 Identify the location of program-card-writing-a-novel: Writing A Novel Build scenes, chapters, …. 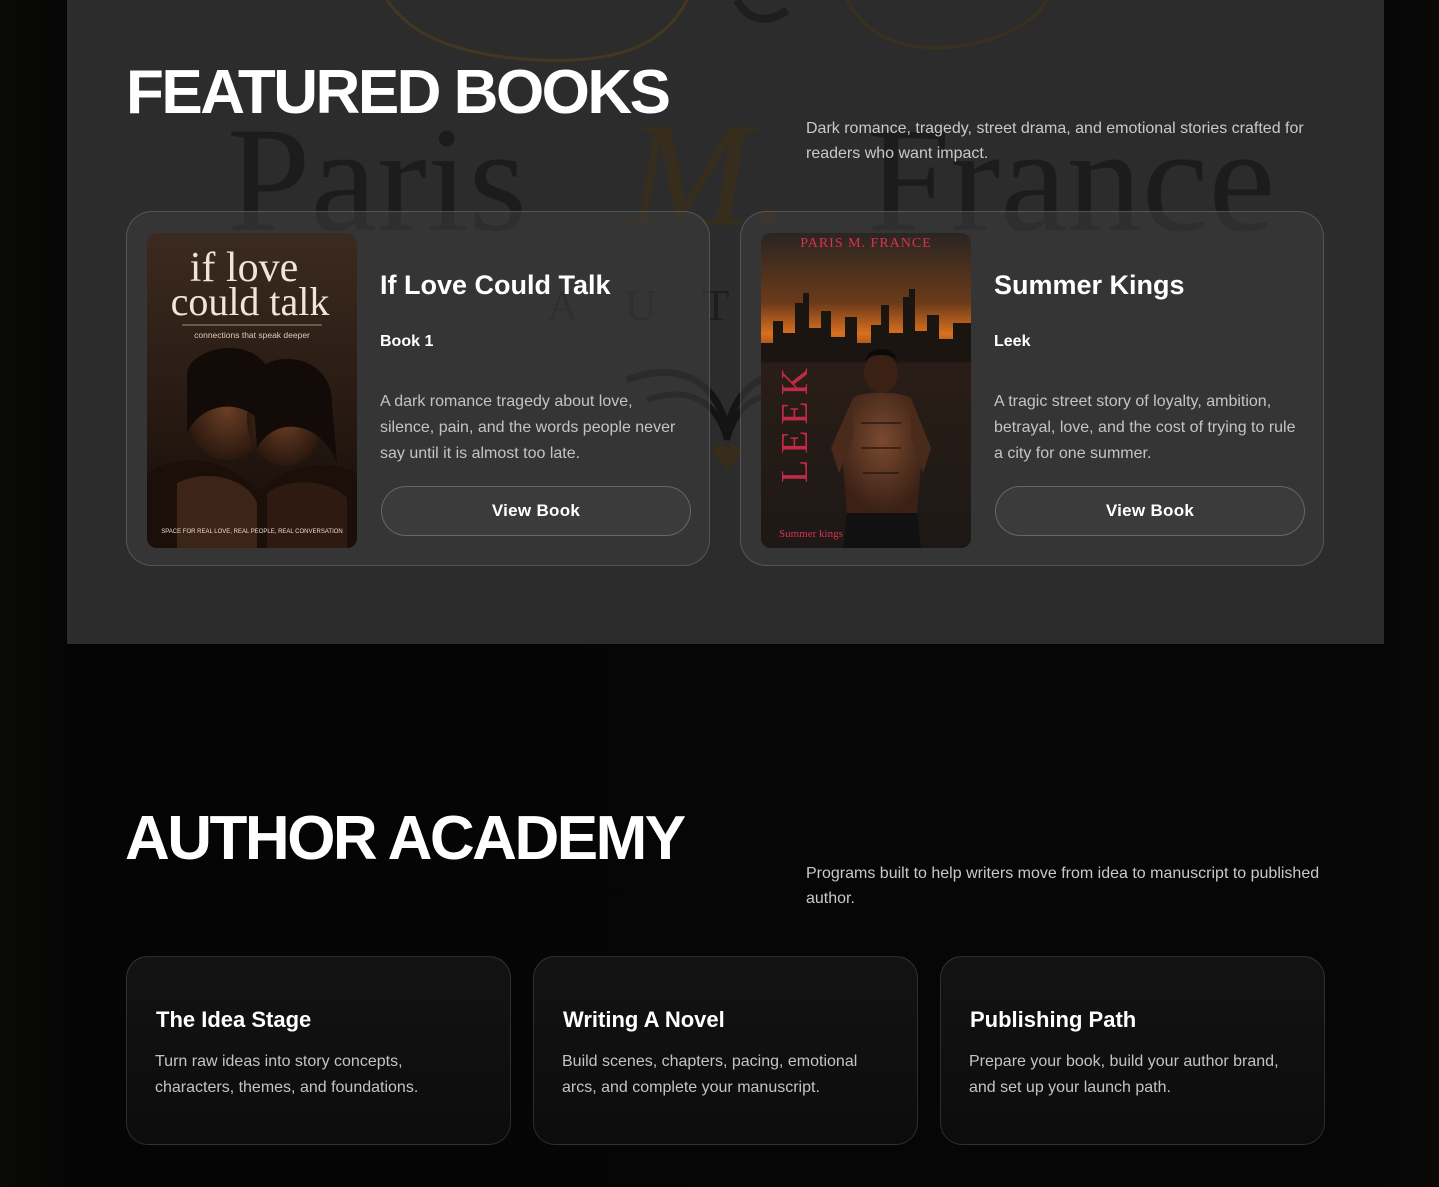
(725, 1050).